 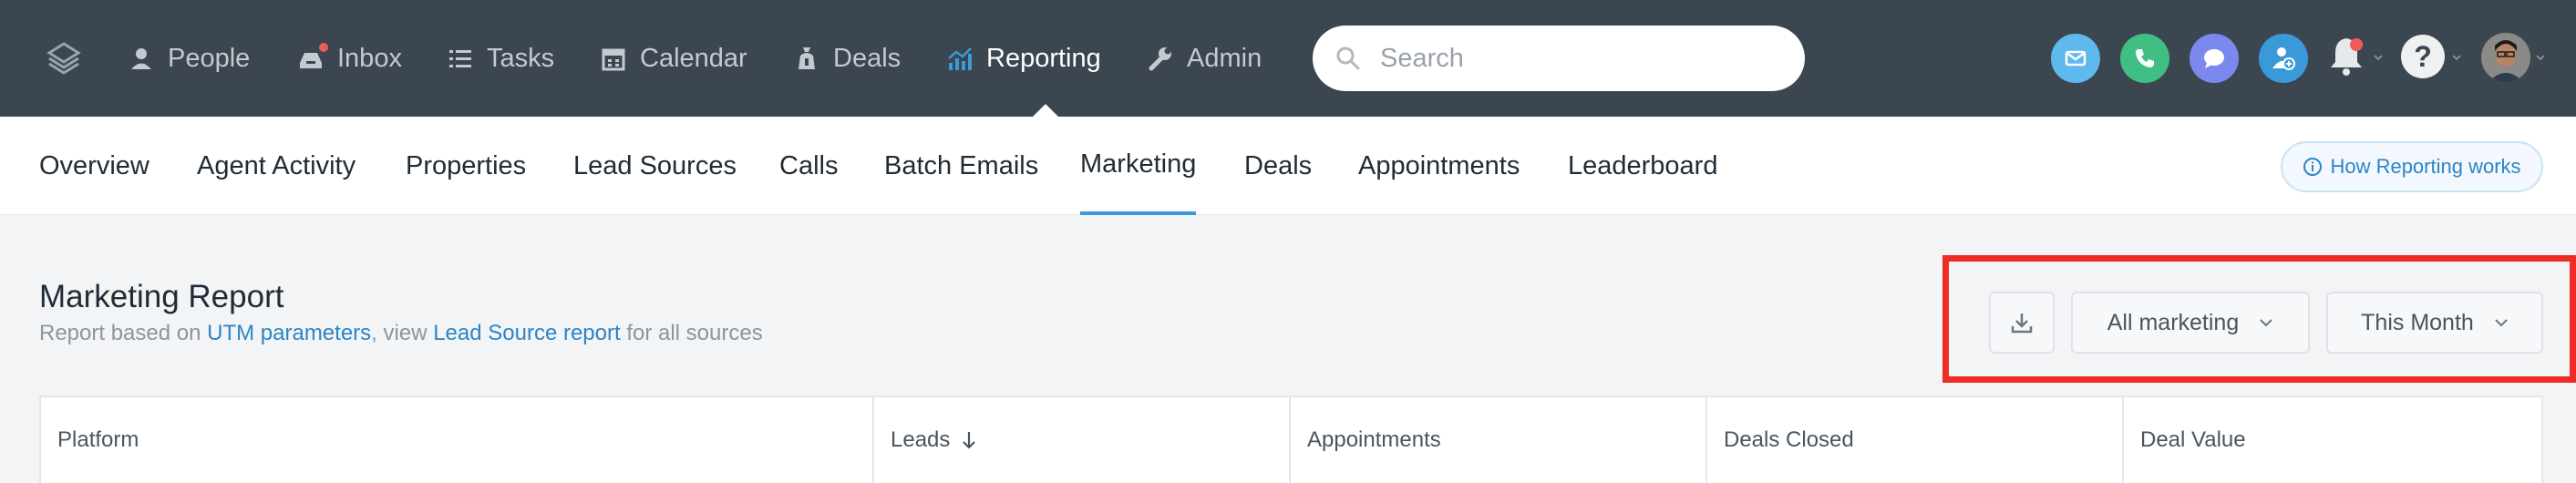 I want to click on phone-button, so click(x=2144, y=58).